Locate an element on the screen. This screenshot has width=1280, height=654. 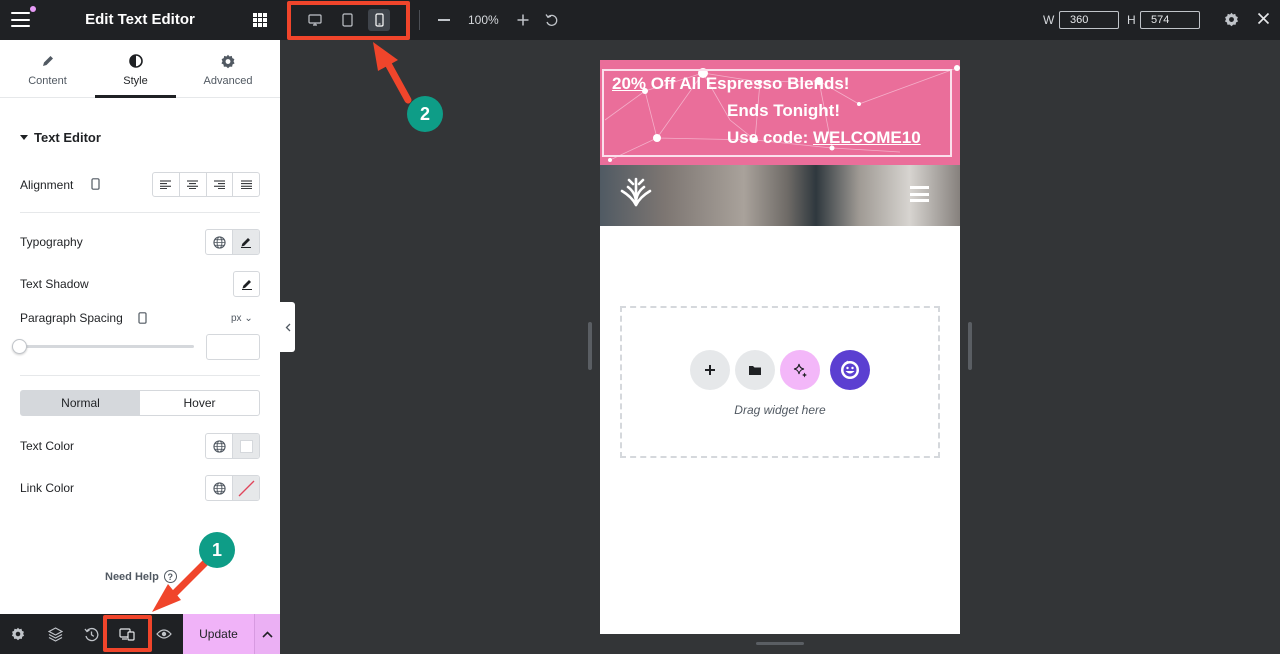
text-shadow-label: Text Shadow is located at coordinates (54, 284).